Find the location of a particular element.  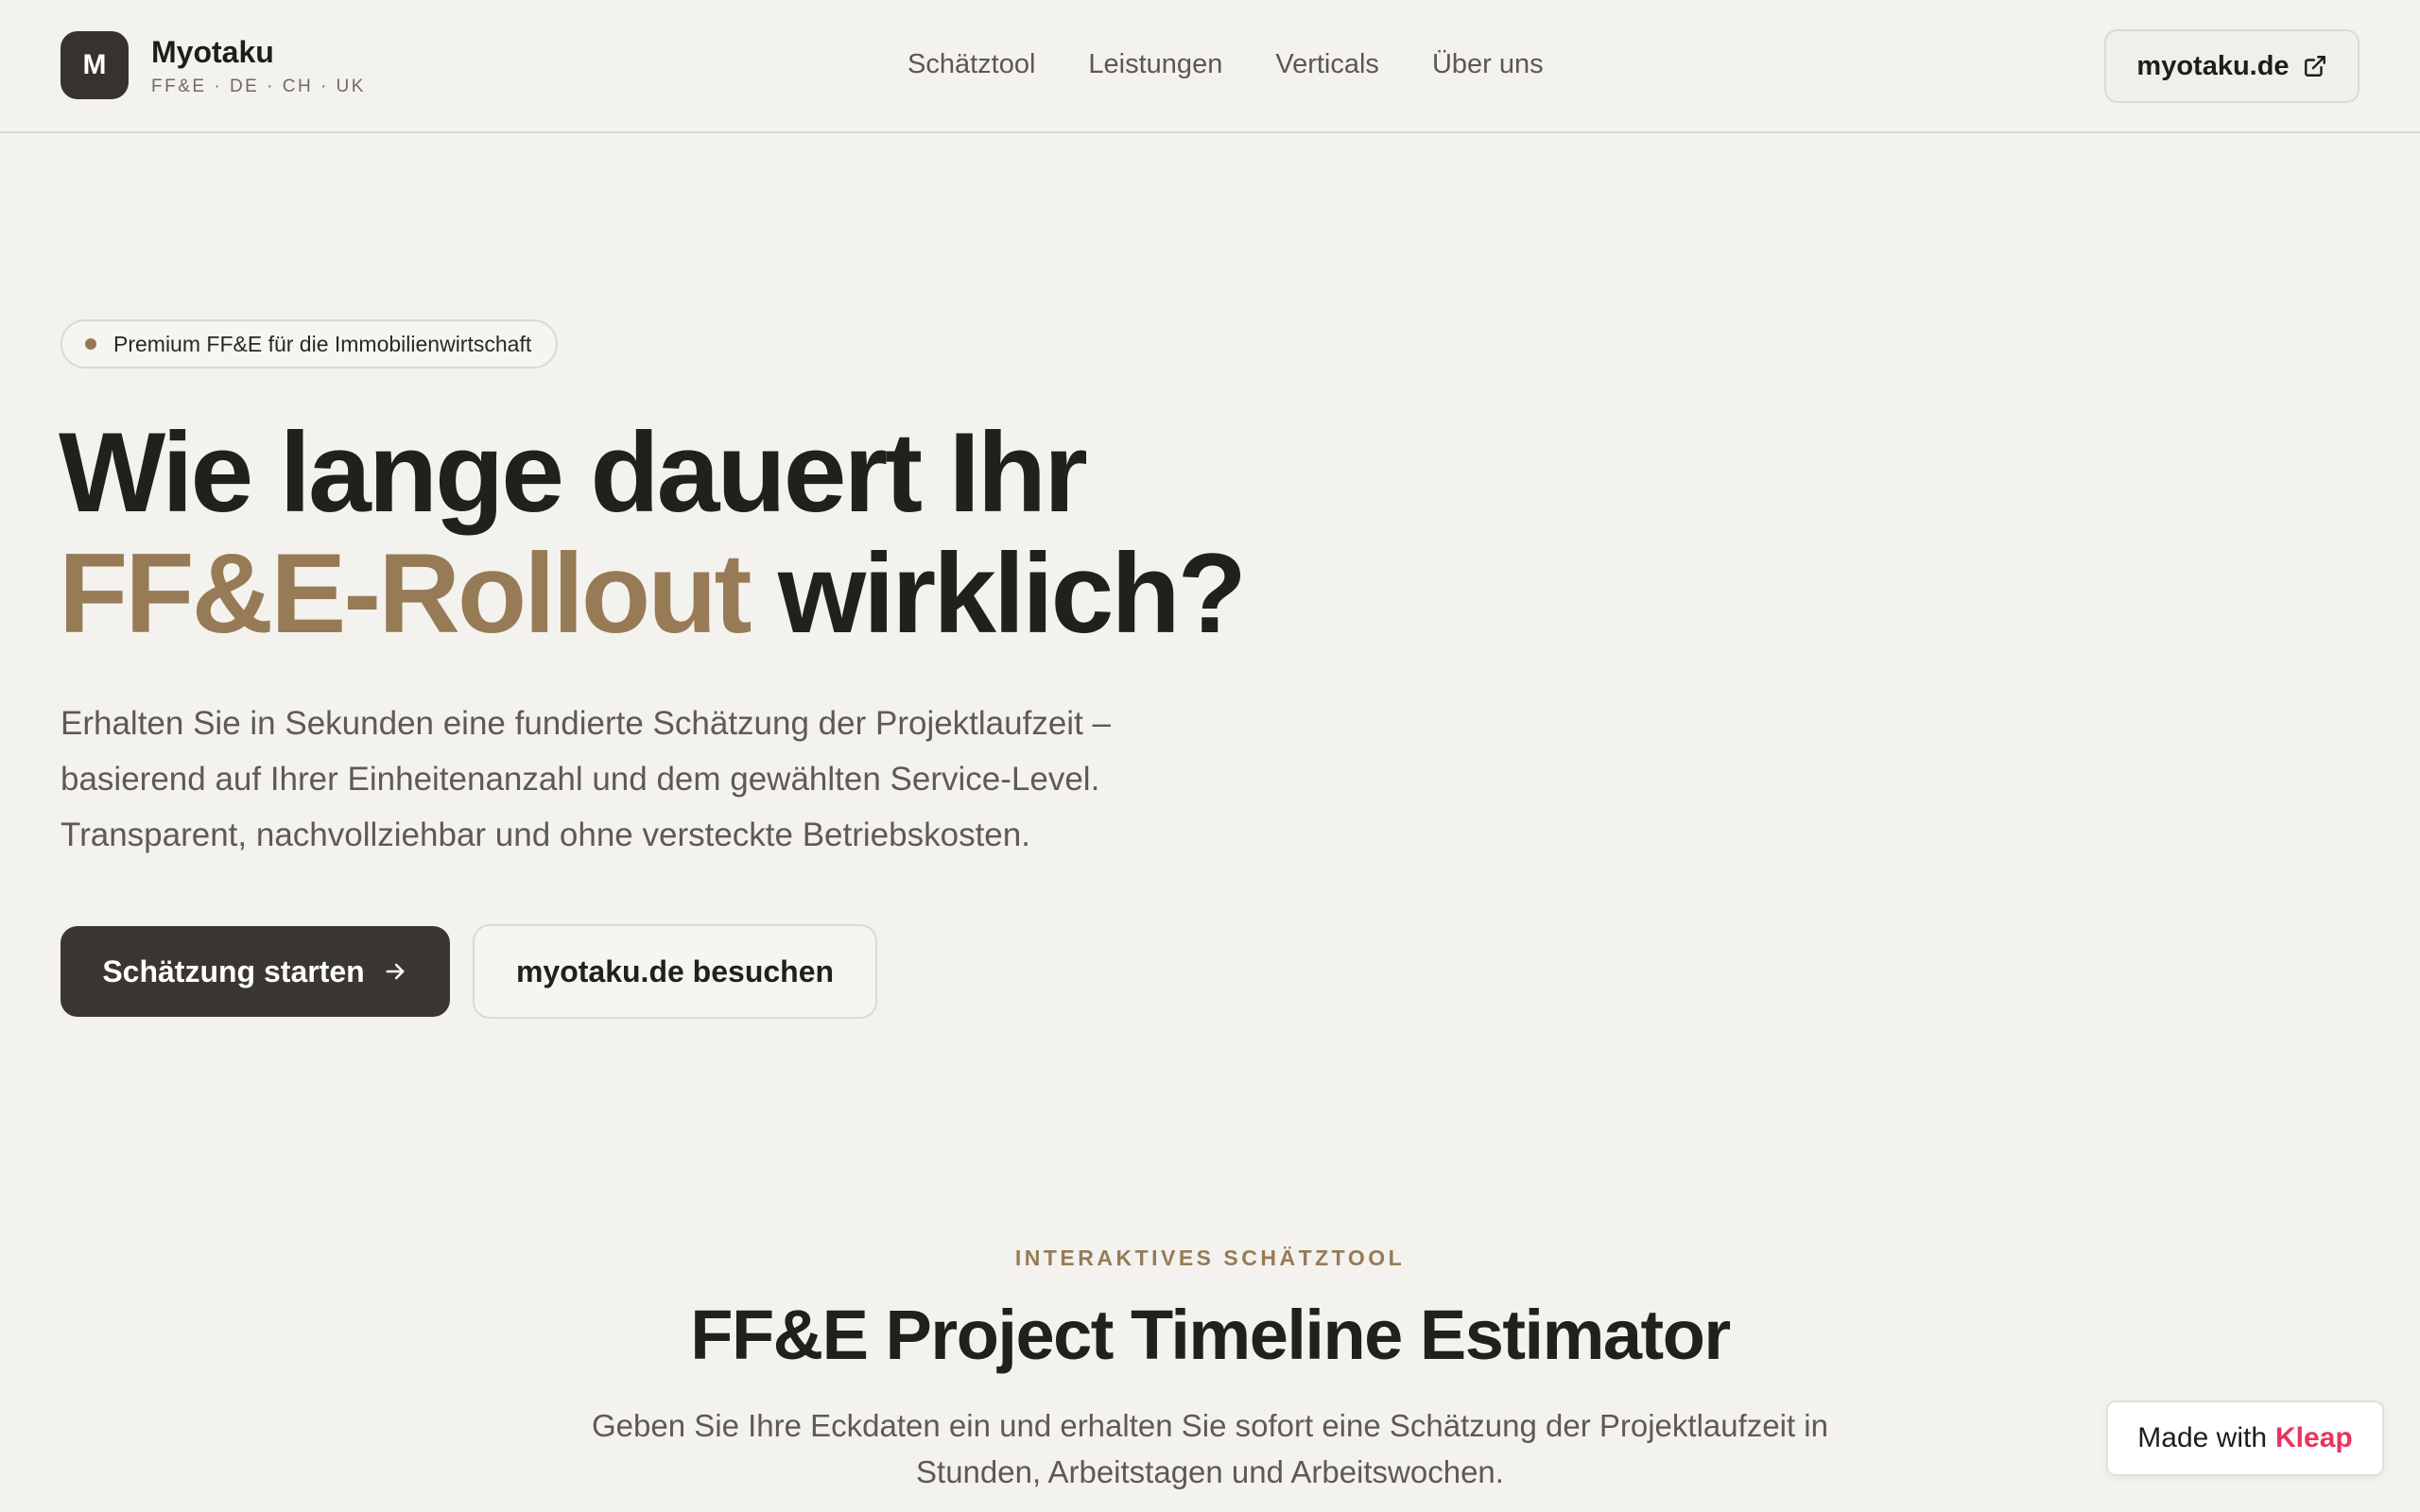

arrow-right-icon is located at coordinates (395, 971).